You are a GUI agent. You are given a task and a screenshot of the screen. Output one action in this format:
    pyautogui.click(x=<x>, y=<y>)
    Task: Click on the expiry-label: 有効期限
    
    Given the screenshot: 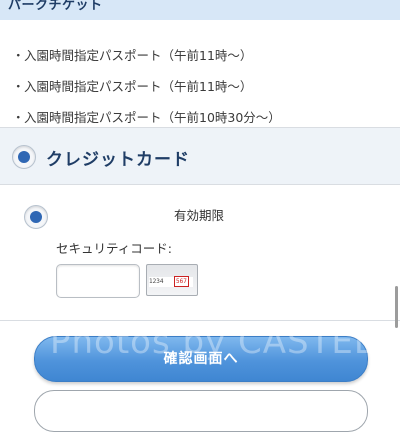 What is the action you would take?
    pyautogui.click(x=199, y=215)
    